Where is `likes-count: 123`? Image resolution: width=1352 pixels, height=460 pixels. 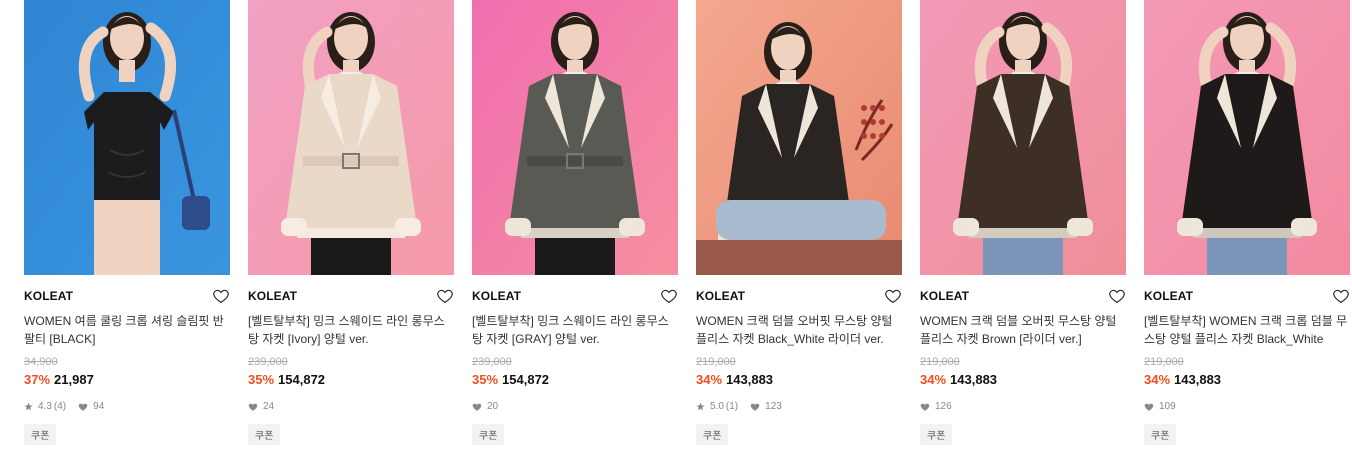 likes-count: 123 is located at coordinates (773, 406).